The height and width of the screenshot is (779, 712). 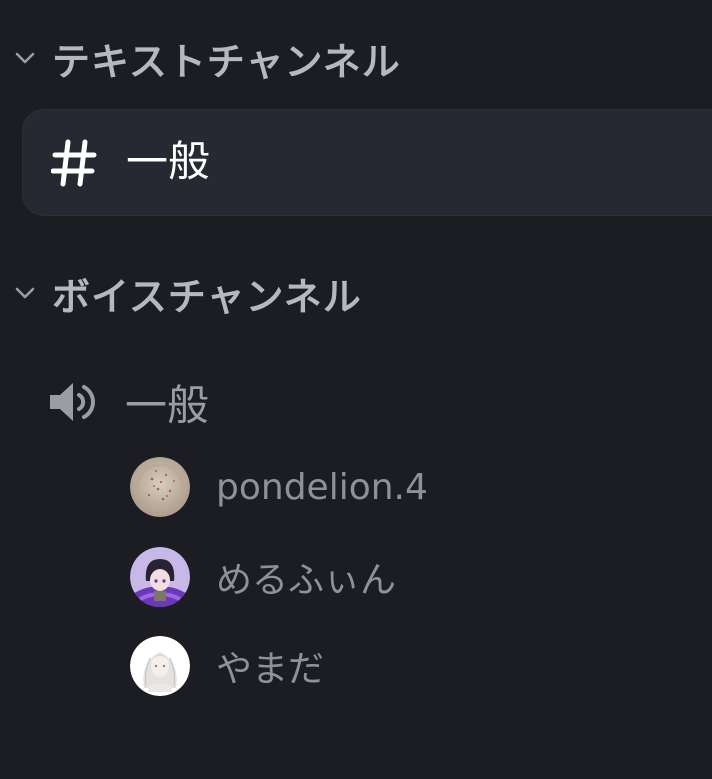 What do you see at coordinates (306, 580) in the screenshot?
I see `member-name: めるふぃん` at bounding box center [306, 580].